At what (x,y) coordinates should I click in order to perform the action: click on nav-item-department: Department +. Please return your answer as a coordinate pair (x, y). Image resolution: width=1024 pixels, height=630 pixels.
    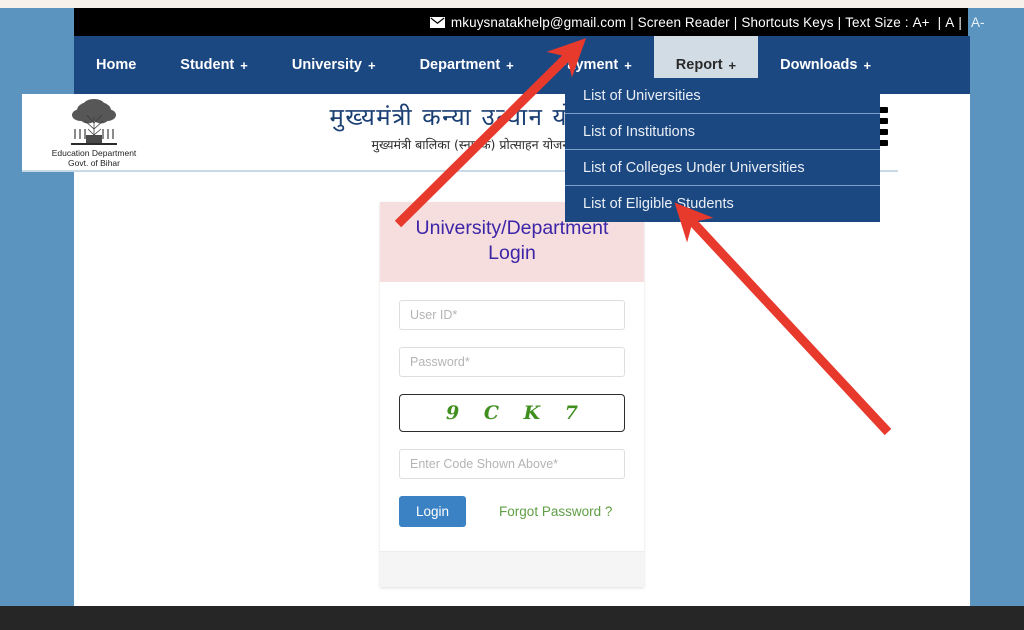
    Looking at the image, I should click on (467, 65).